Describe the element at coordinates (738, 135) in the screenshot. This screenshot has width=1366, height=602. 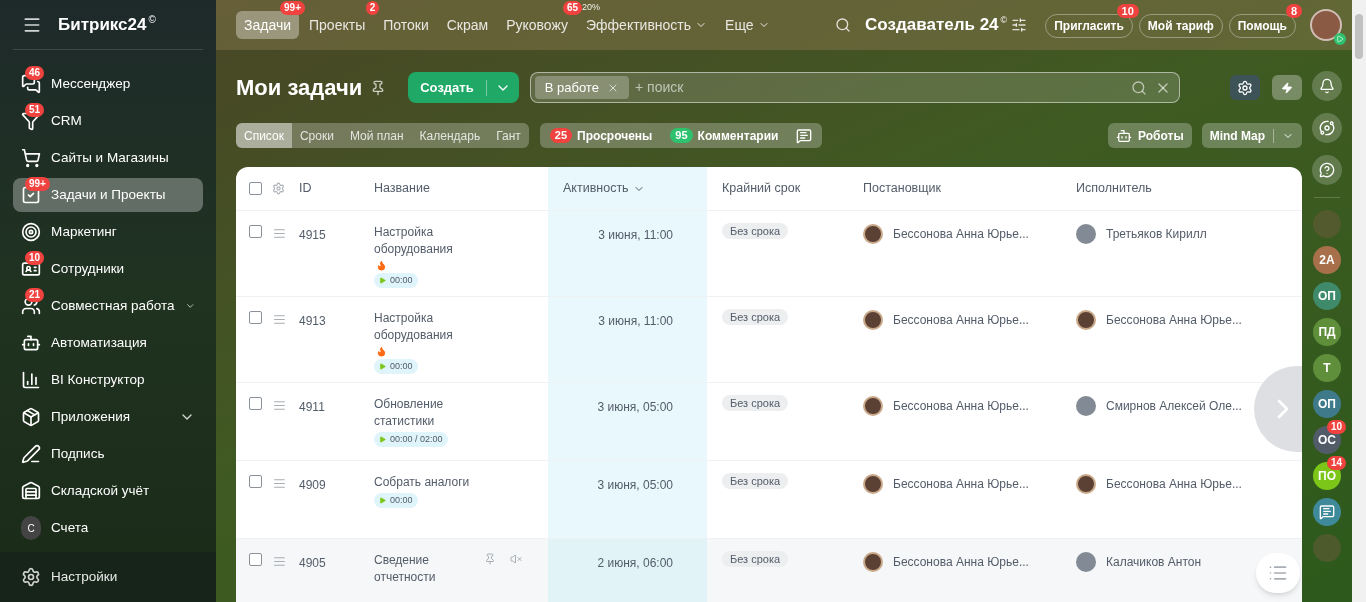
I see `counter-label: Комментарии` at that location.